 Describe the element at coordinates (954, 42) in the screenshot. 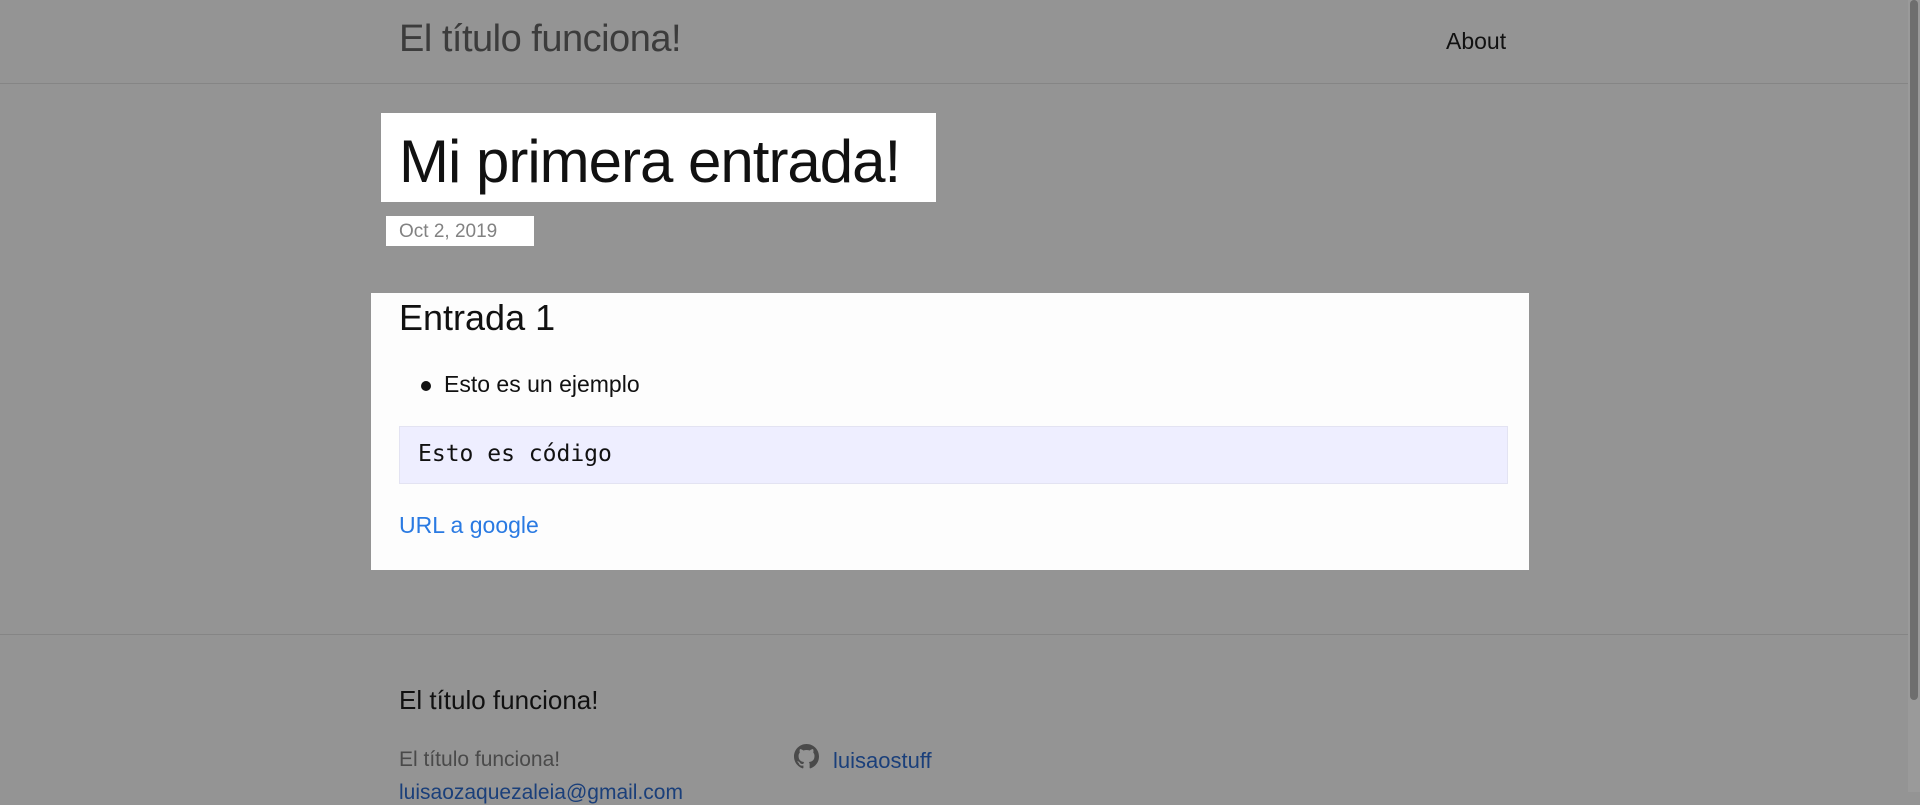

I see `site-header: El título funciona! About` at that location.